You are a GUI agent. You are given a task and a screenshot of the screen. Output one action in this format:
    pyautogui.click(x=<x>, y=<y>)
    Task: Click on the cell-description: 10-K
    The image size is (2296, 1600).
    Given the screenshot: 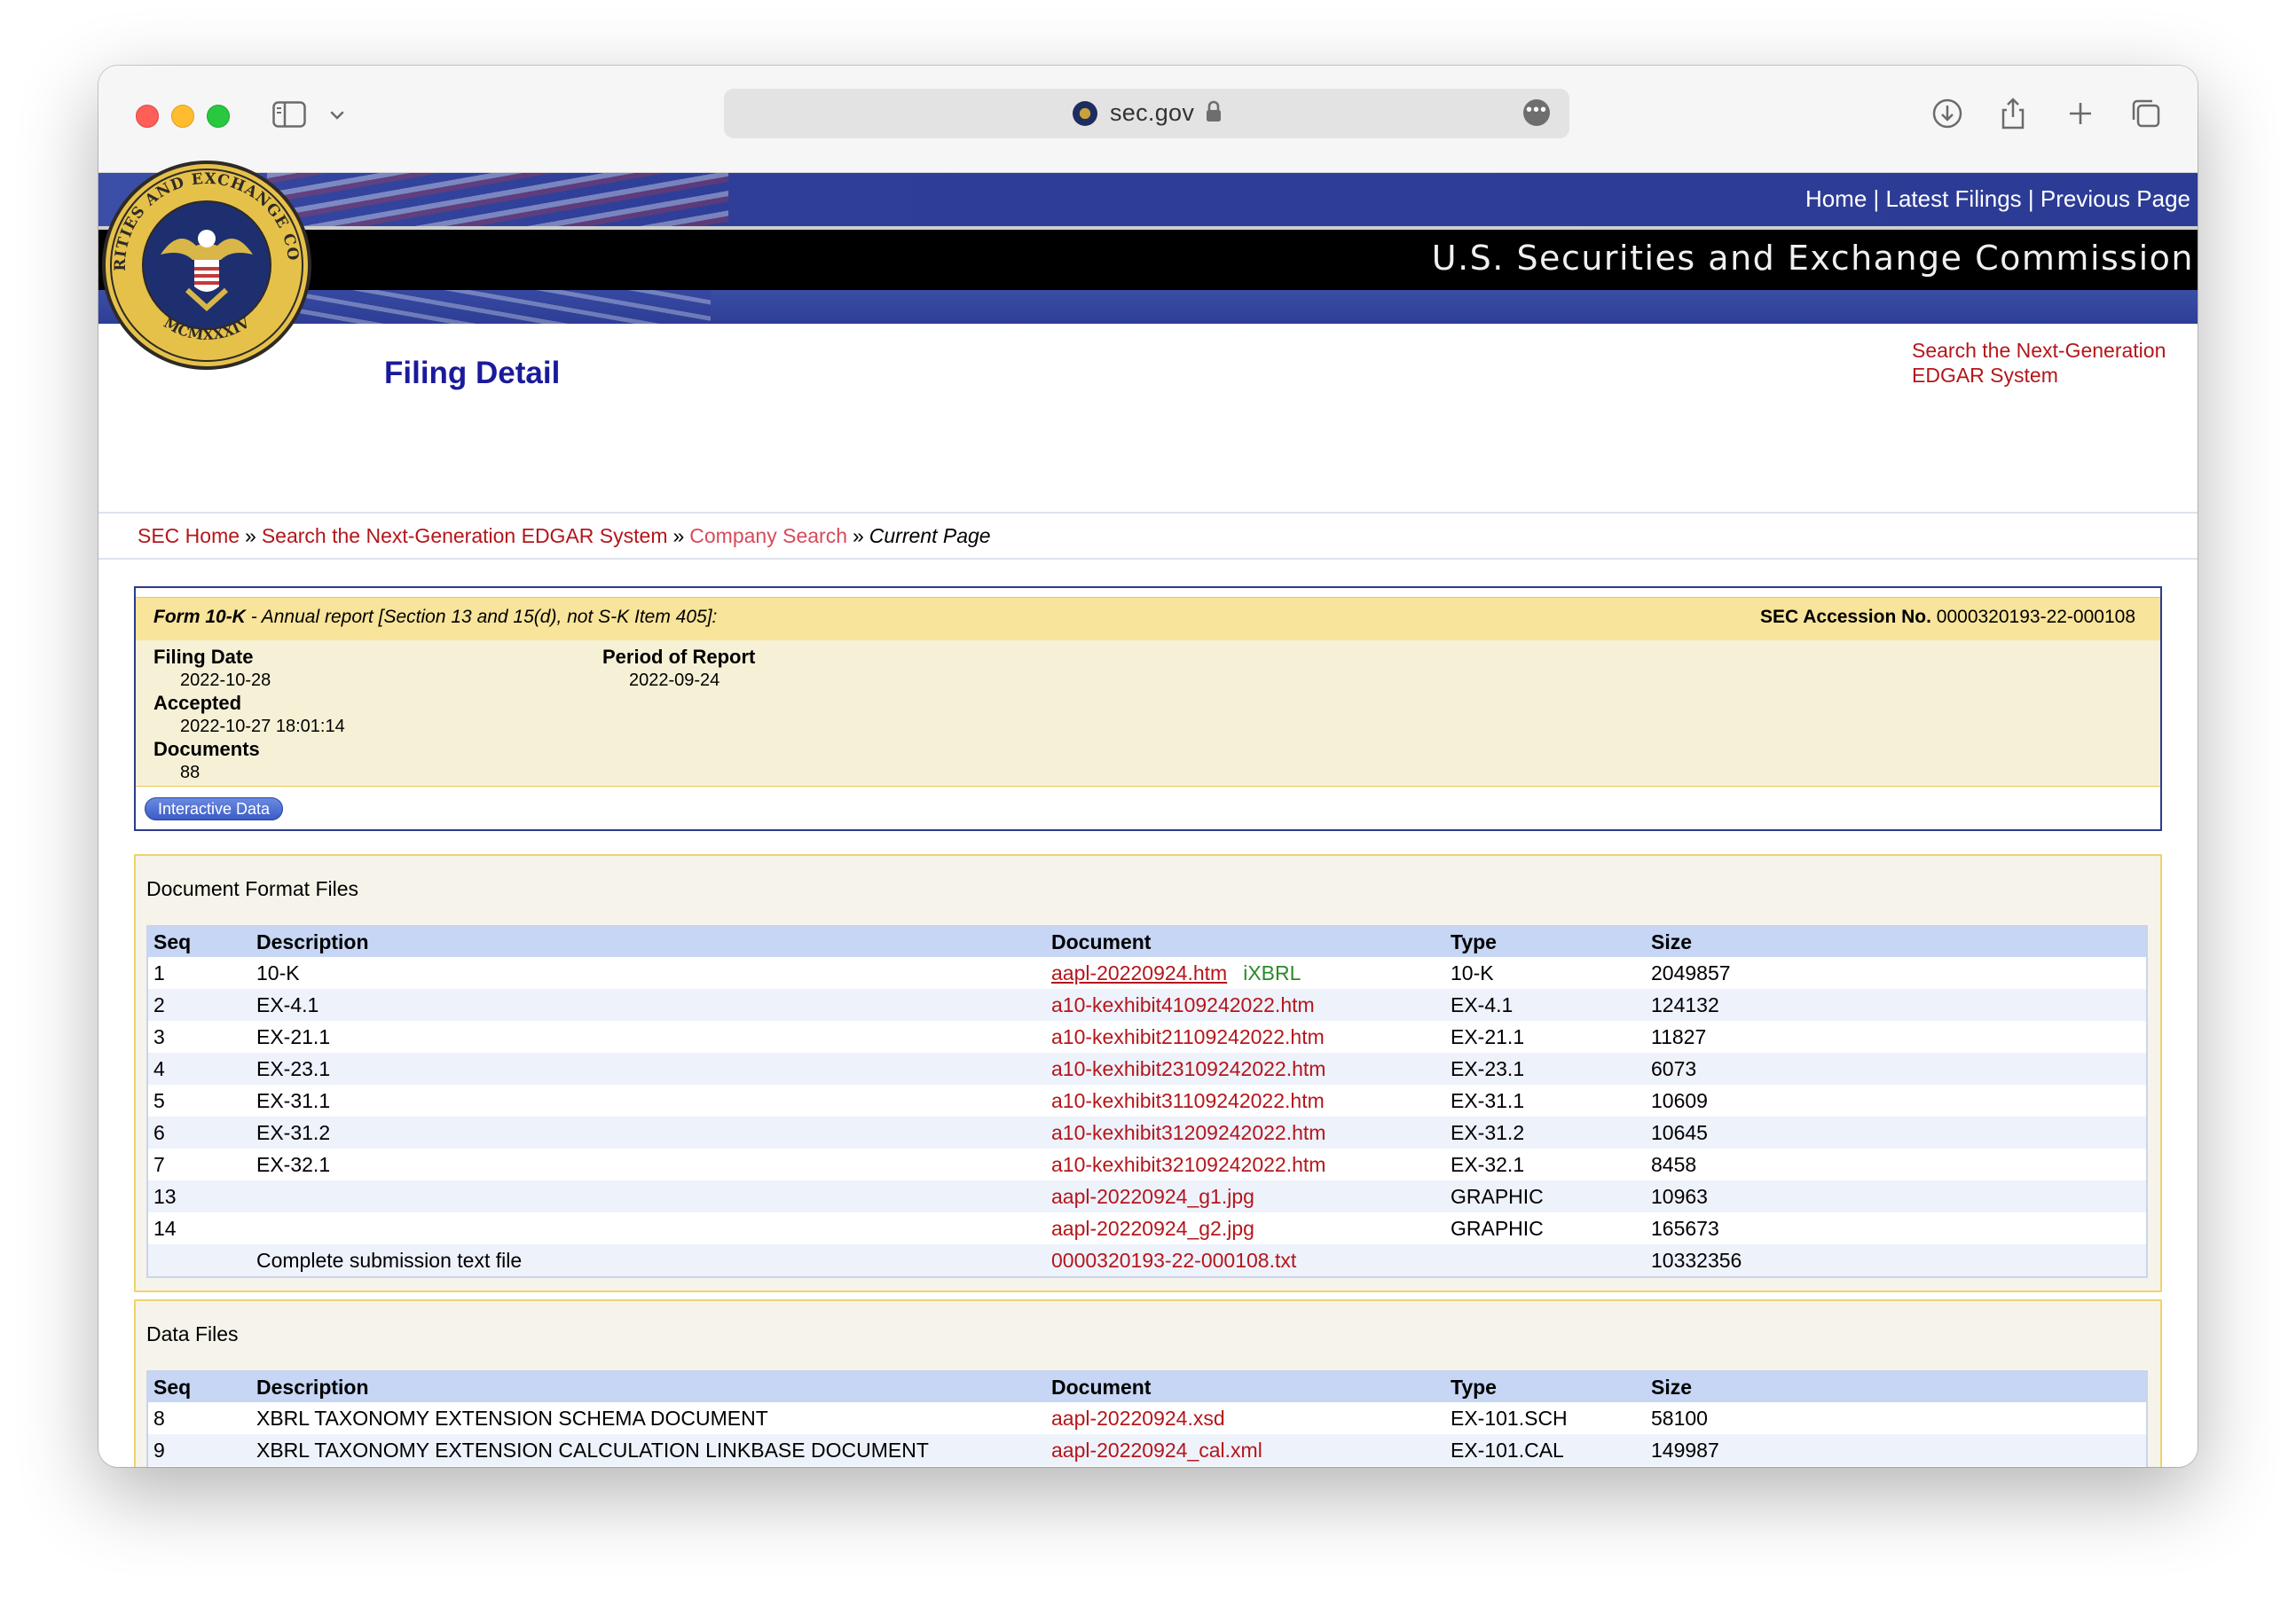 What is the action you would take?
    pyautogui.click(x=278, y=972)
    